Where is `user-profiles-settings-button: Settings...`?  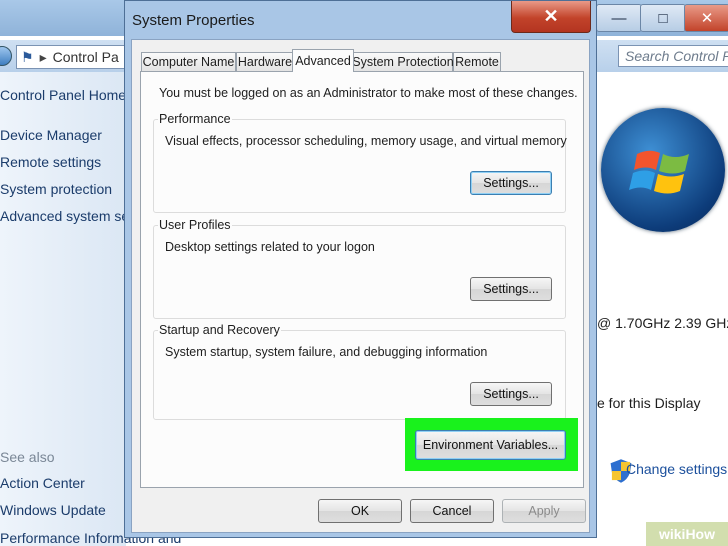
user-profiles-settings-button: Settings... is located at coordinates (511, 289).